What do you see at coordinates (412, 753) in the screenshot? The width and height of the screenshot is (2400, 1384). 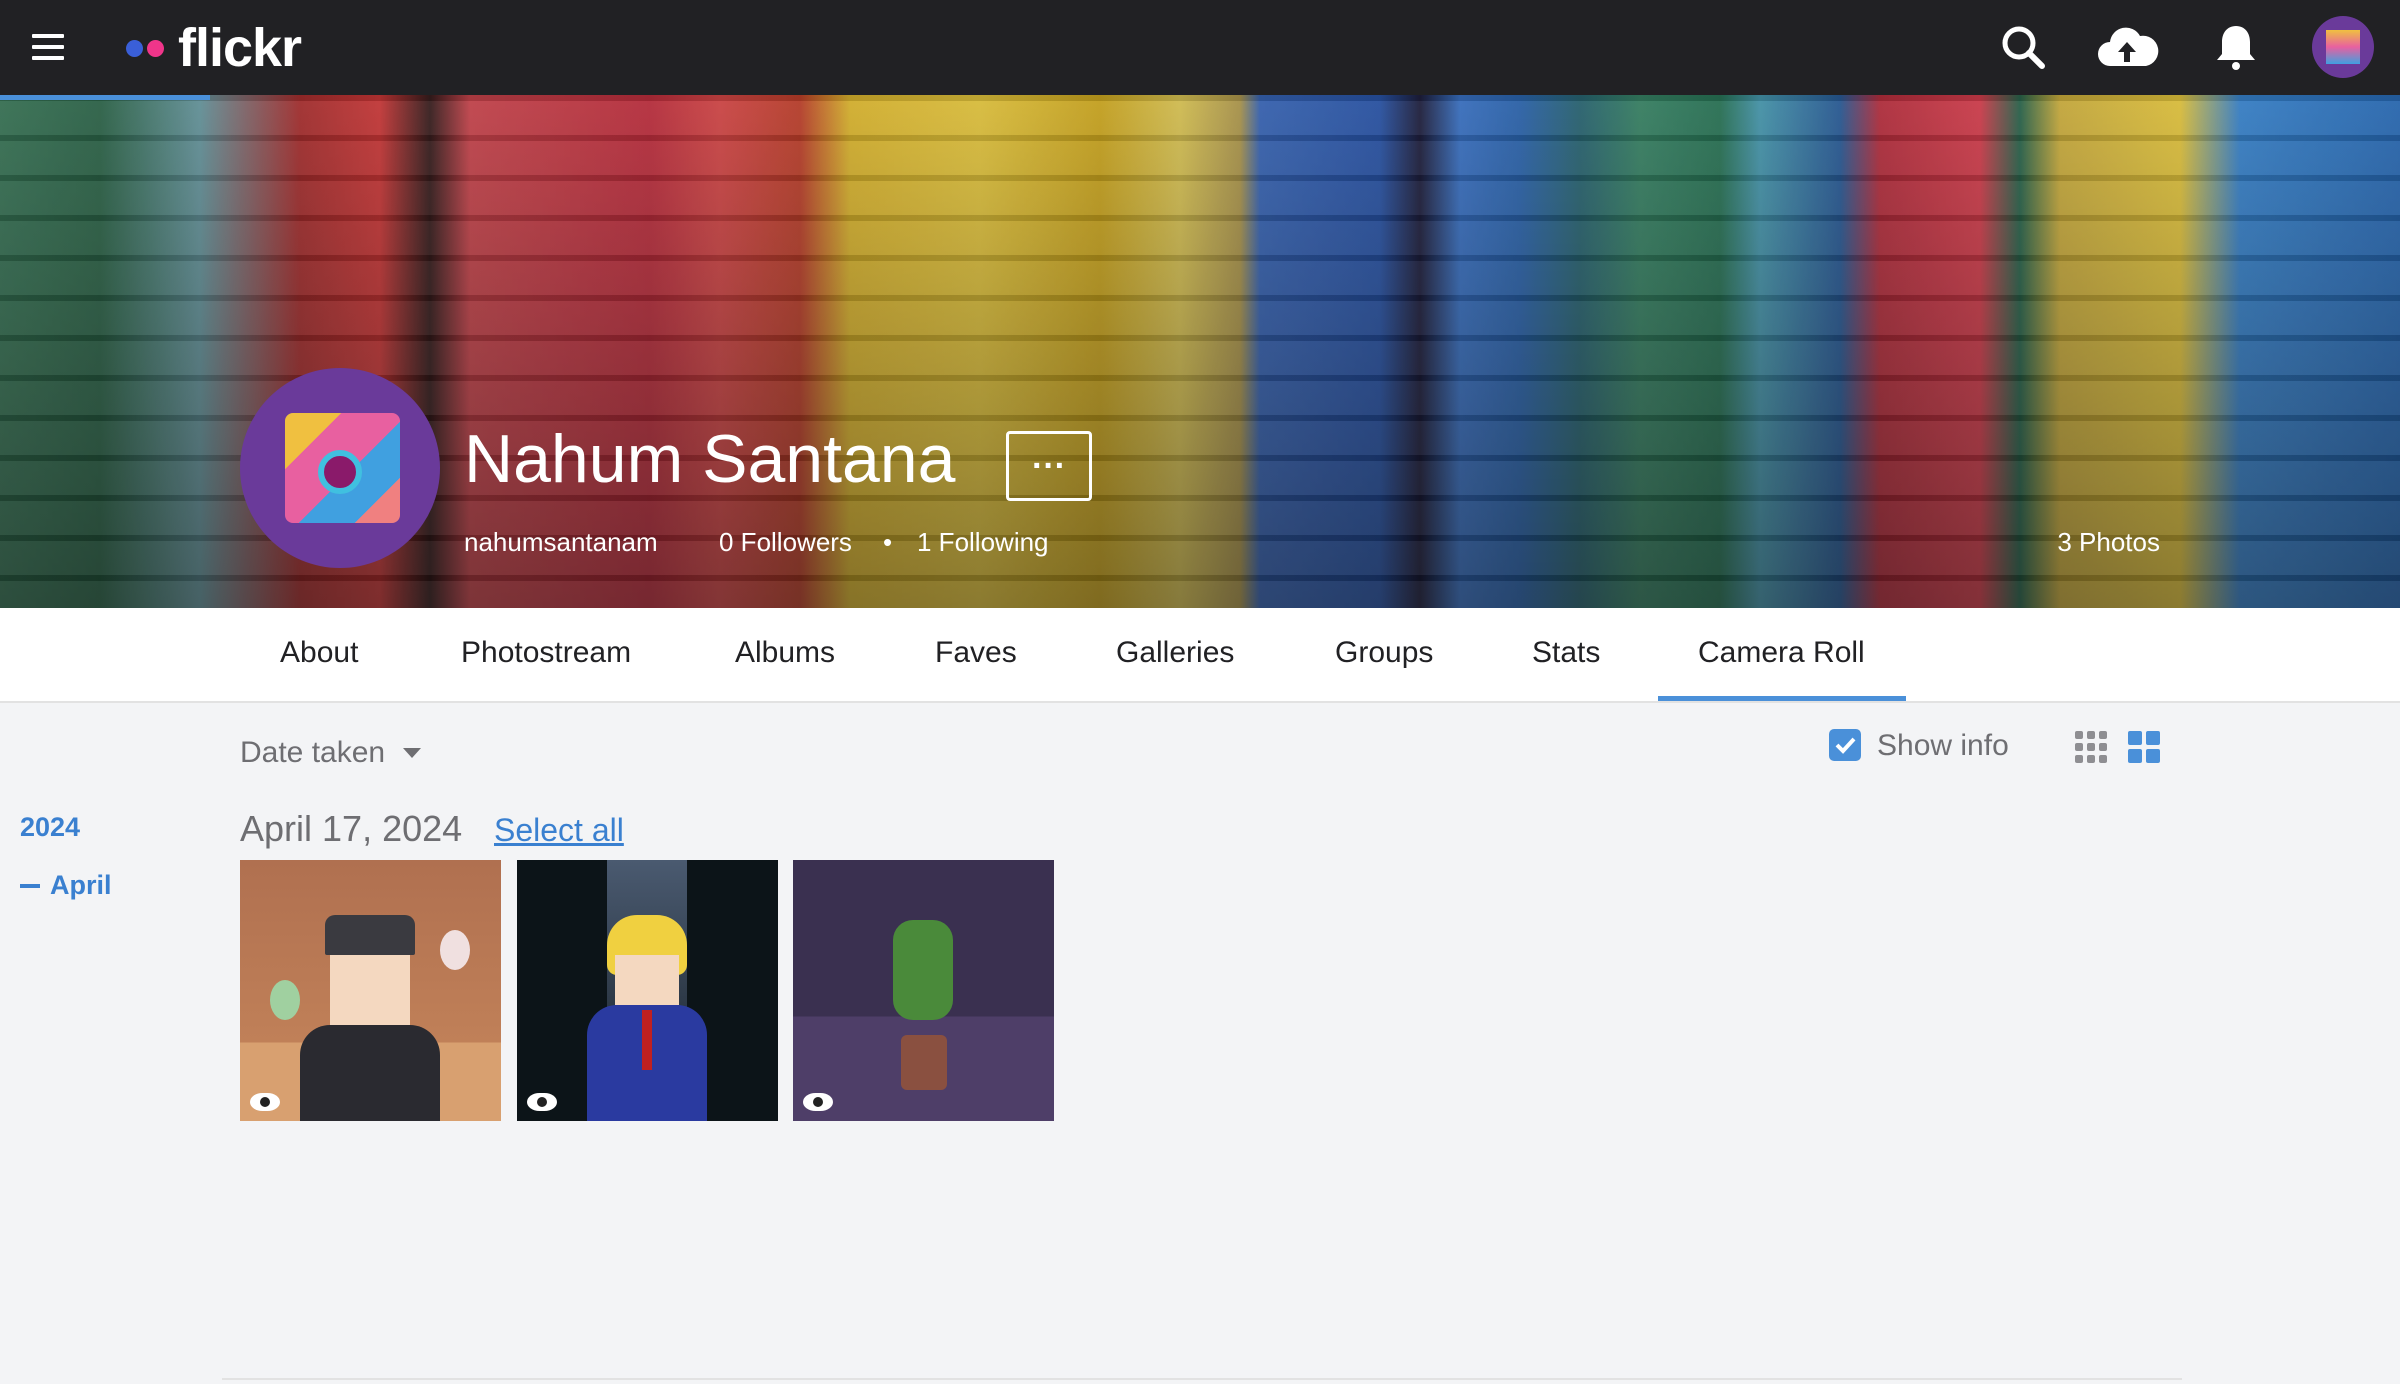 I see `caret-down-icon` at bounding box center [412, 753].